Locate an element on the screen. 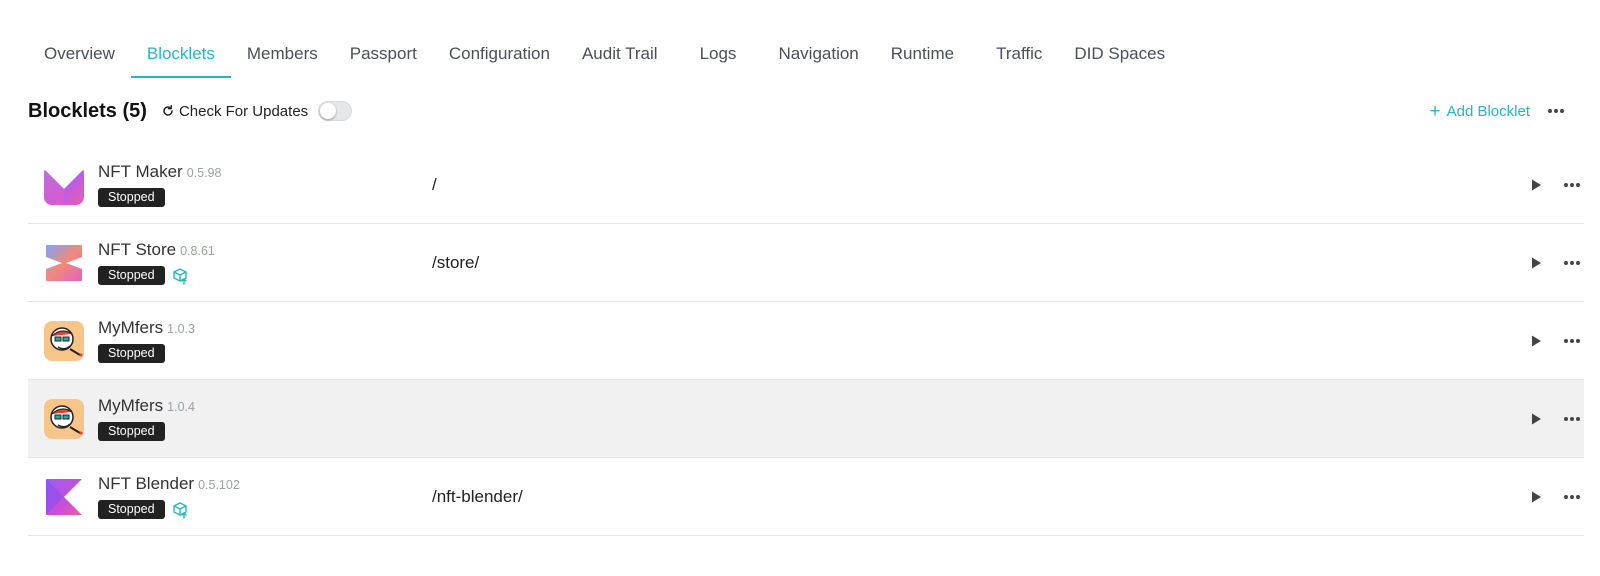 This screenshot has width=1600, height=576. nft-store-logo-icon is located at coordinates (64, 262).